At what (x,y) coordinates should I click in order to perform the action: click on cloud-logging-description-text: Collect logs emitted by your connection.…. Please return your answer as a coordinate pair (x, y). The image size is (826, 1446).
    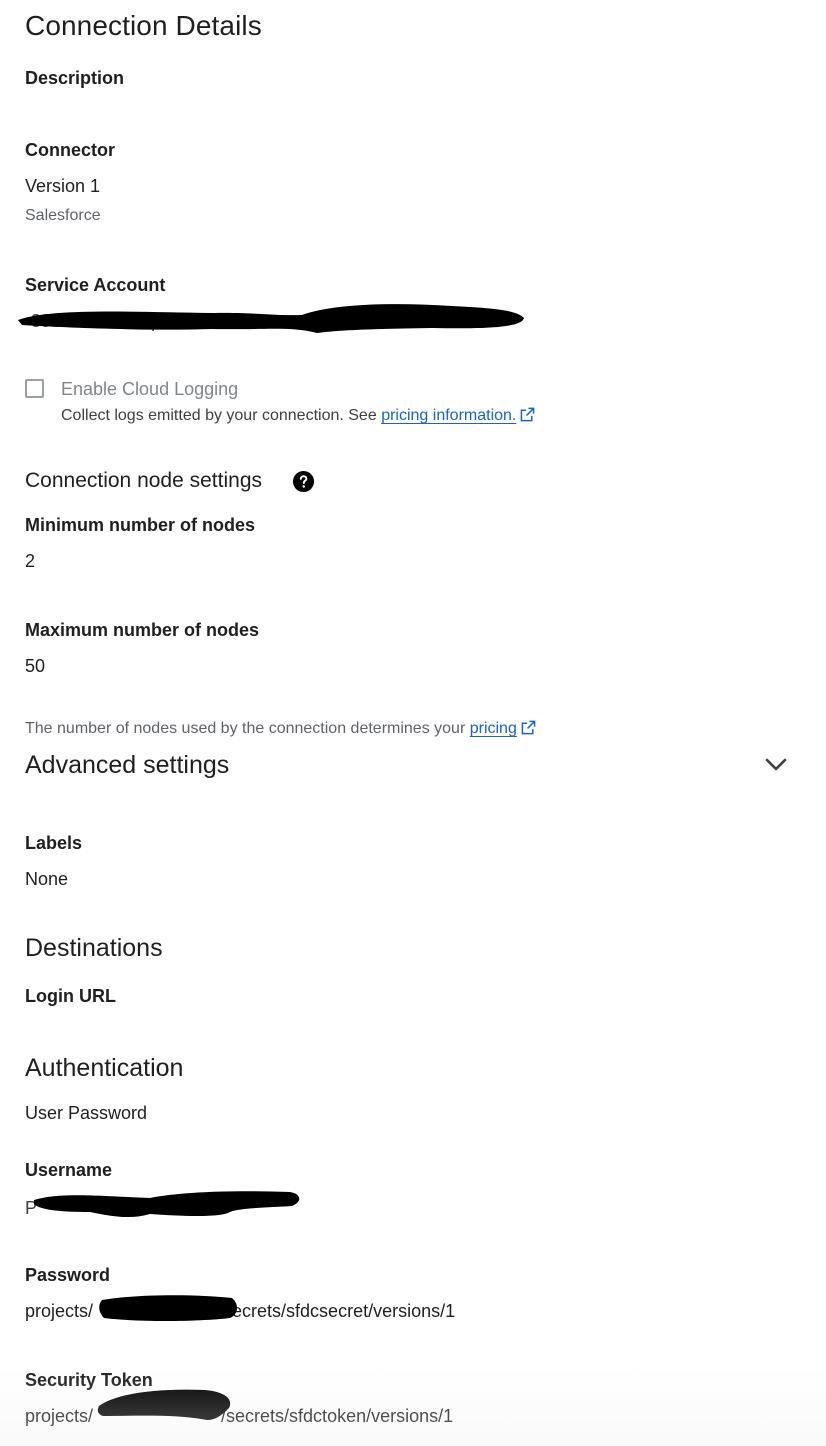
    Looking at the image, I should click on (219, 415).